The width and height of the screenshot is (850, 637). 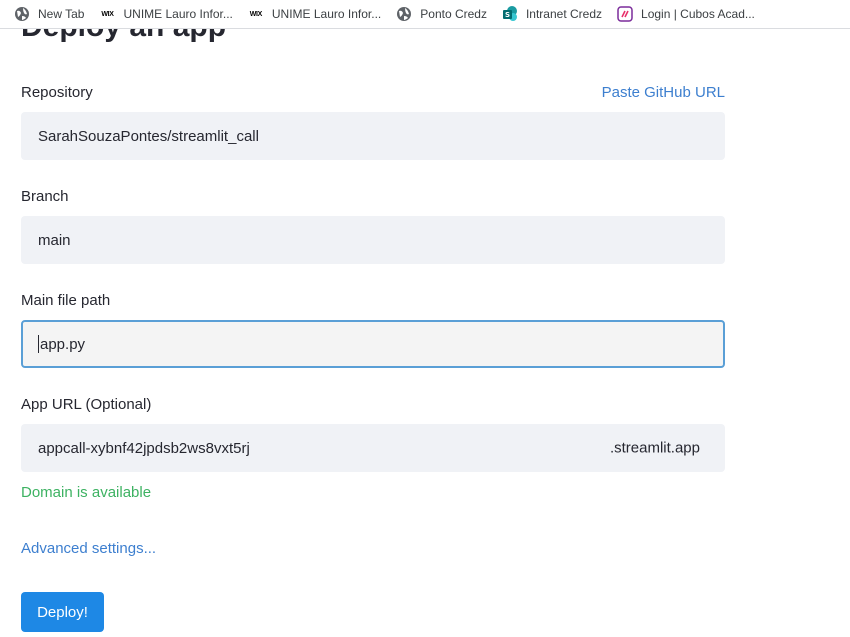 I want to click on bookmark-intranet-credz: S Intranet Credz, so click(x=552, y=14).